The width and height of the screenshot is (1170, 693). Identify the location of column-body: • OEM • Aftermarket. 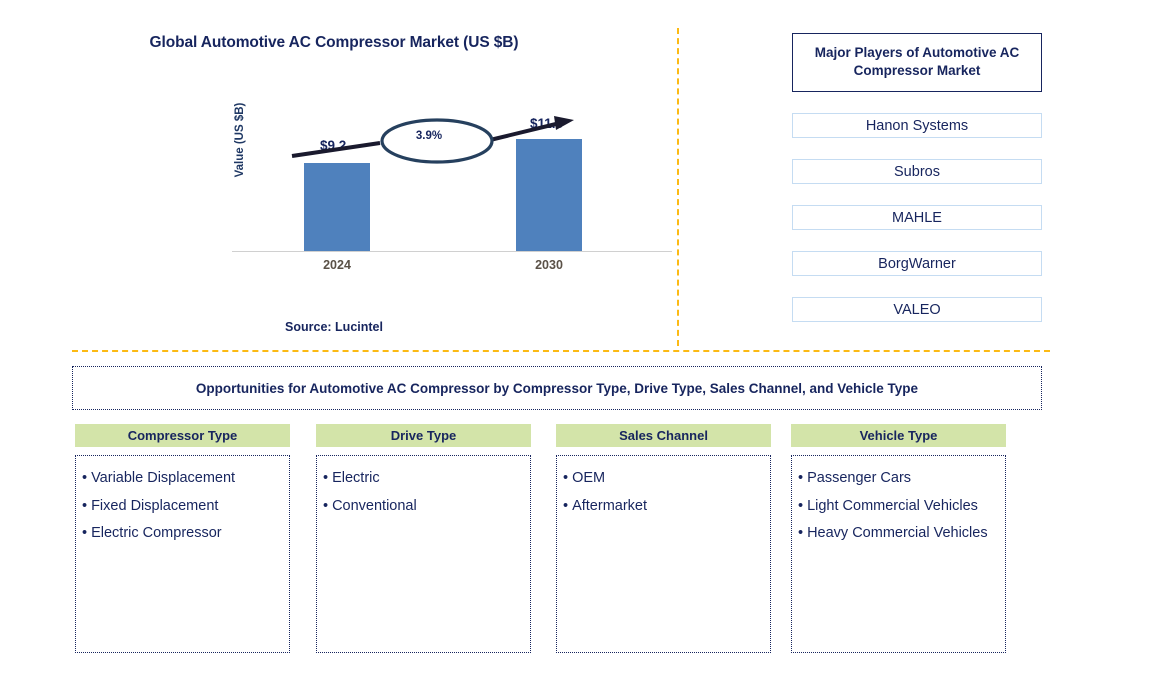
(663, 554).